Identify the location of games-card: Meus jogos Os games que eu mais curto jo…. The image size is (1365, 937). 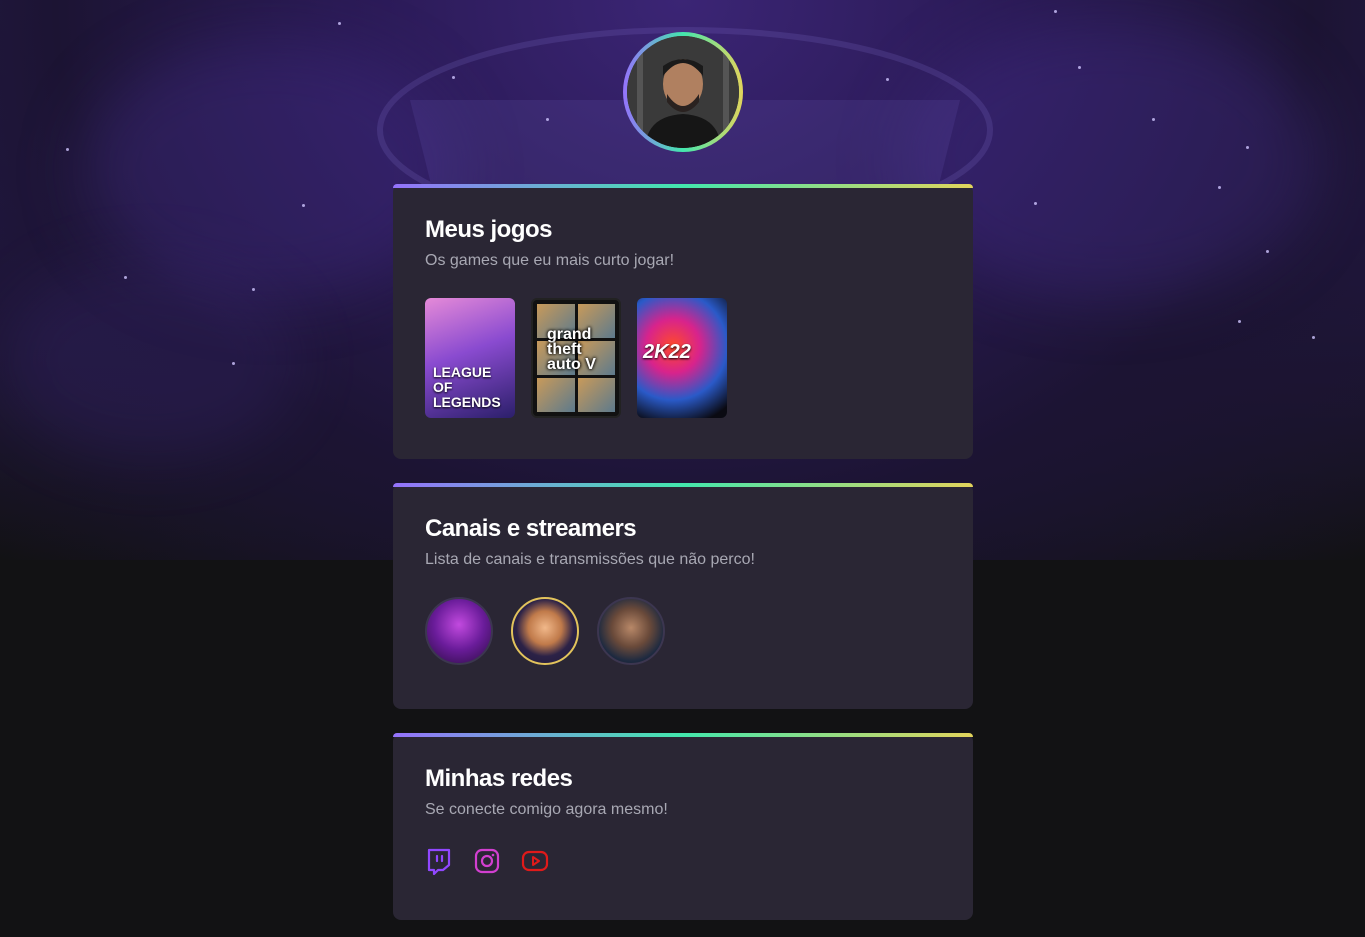
(683, 321).